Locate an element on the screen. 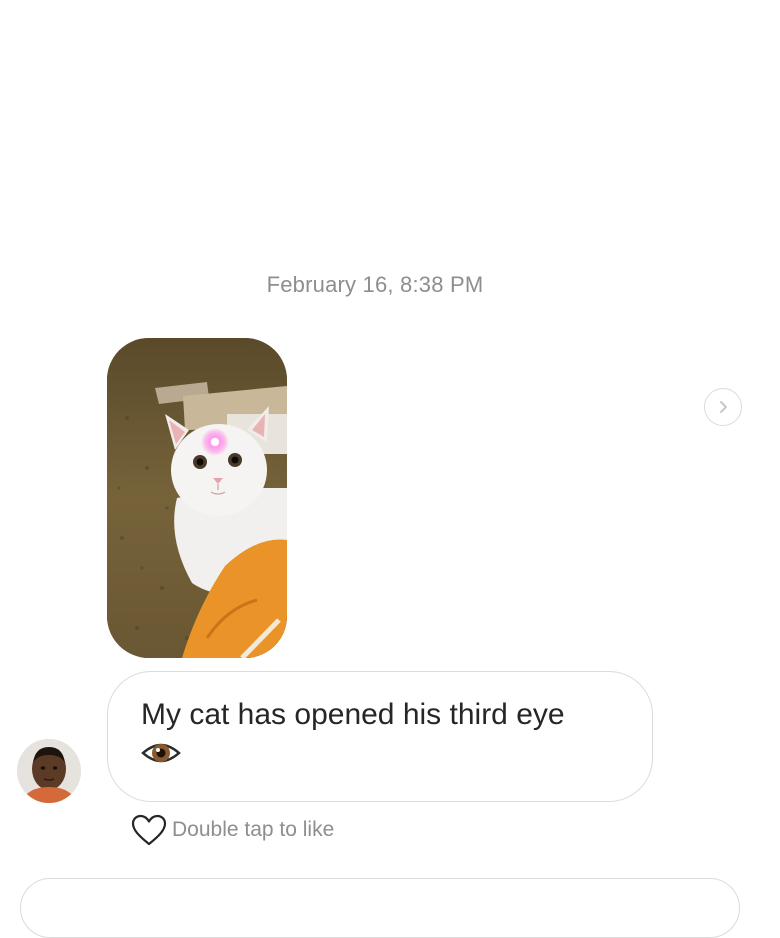 This screenshot has height=938, width=780. like-hint-label: Double tap to like is located at coordinates (253, 829).